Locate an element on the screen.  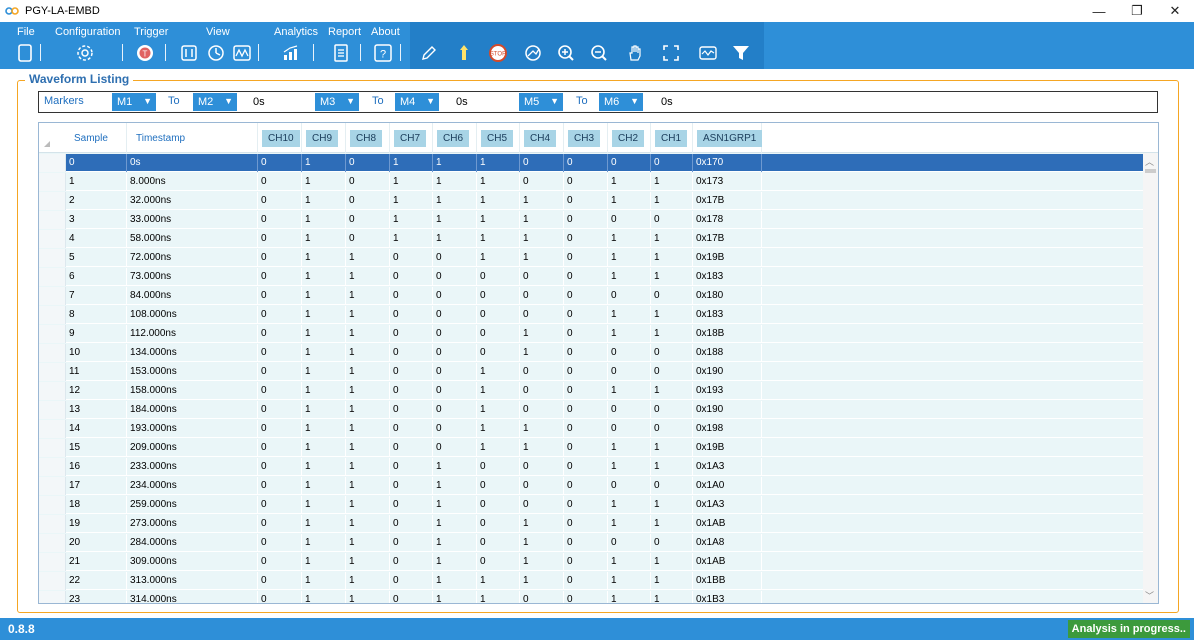
table-row: 8 108.000ns 0 1 1 0 0 0 0 0 1 1 0x183 is located at coordinates (592, 315).